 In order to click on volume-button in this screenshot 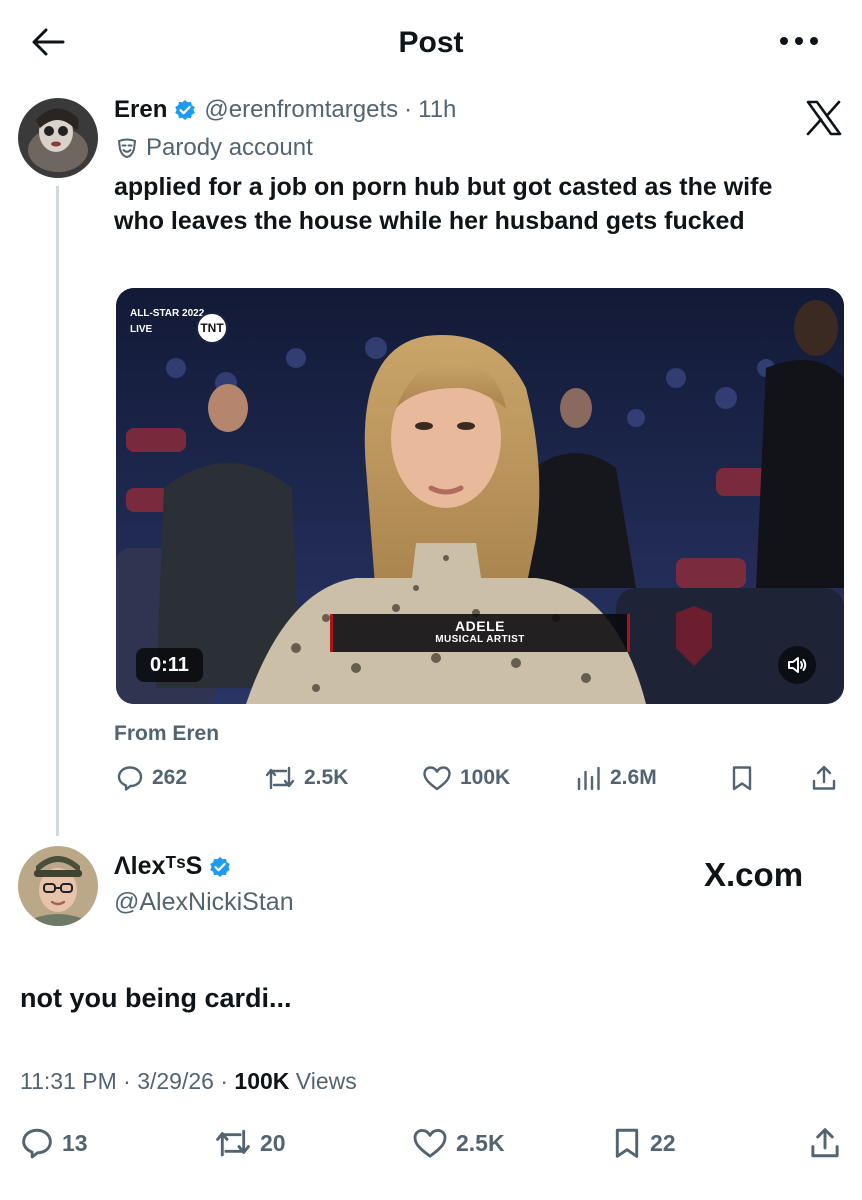, I will do `click(797, 665)`.